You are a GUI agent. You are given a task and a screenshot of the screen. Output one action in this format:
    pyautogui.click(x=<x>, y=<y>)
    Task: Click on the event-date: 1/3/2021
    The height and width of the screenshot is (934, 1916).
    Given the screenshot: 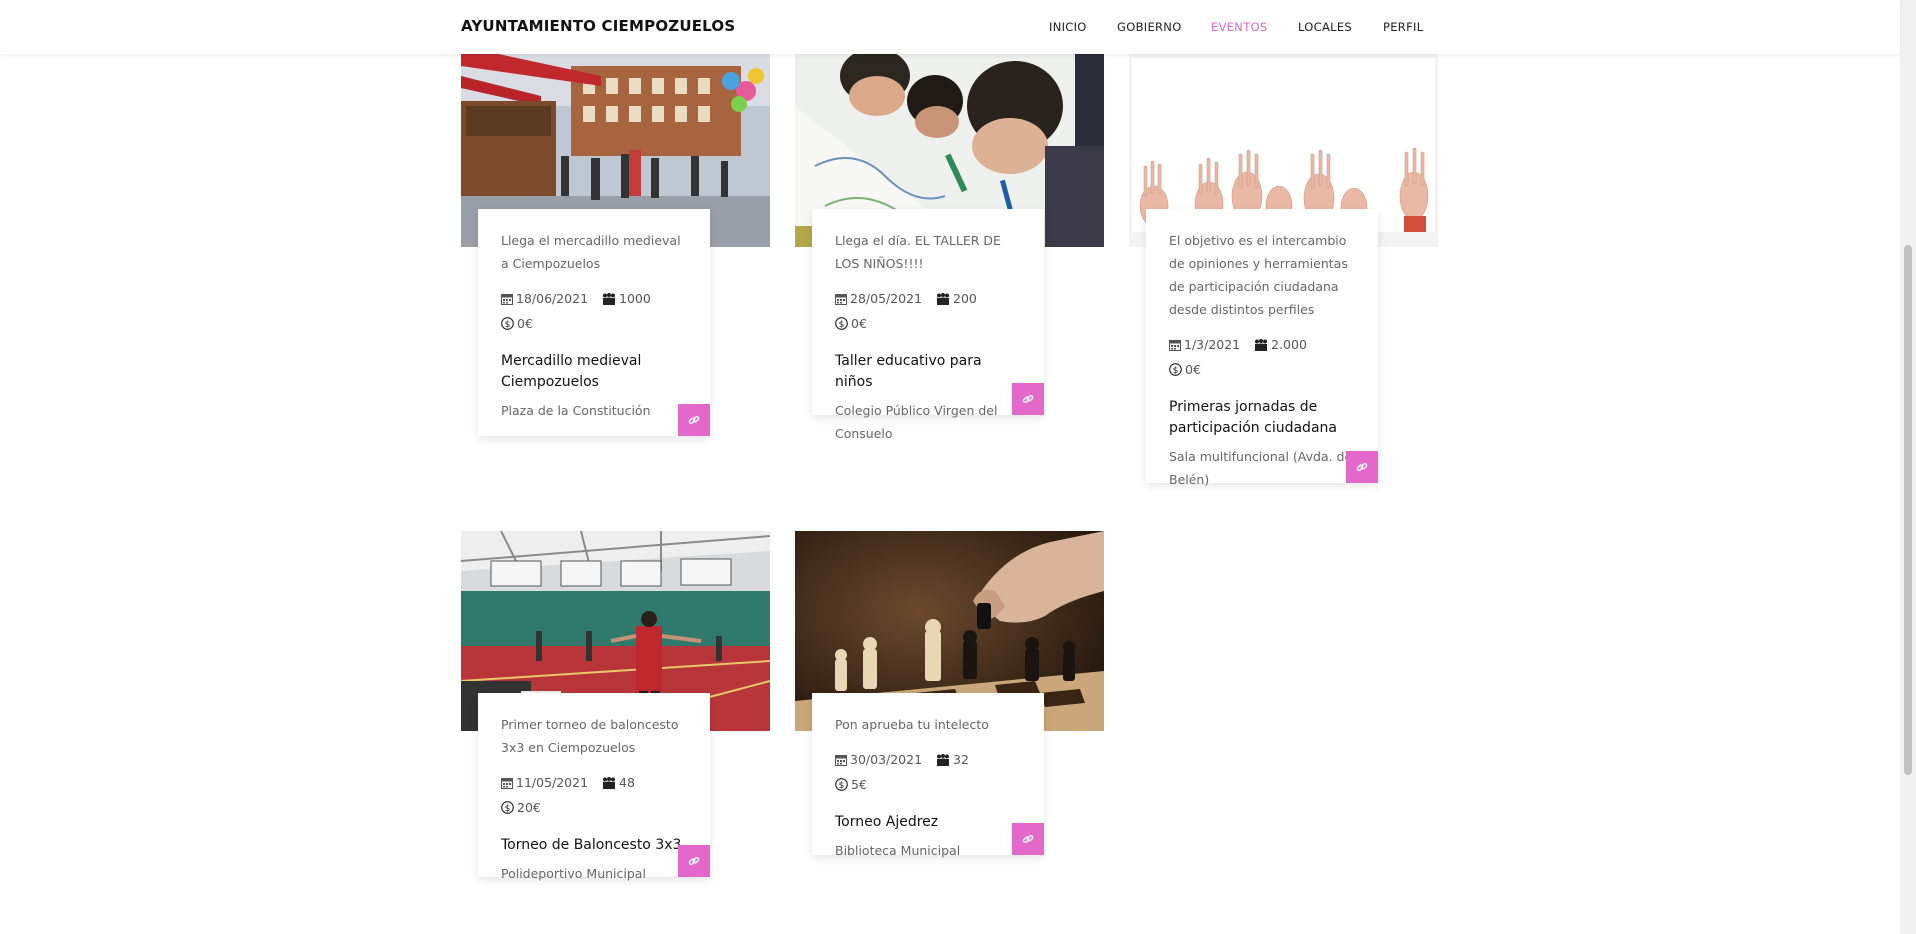 What is the action you would take?
    pyautogui.click(x=1204, y=345)
    